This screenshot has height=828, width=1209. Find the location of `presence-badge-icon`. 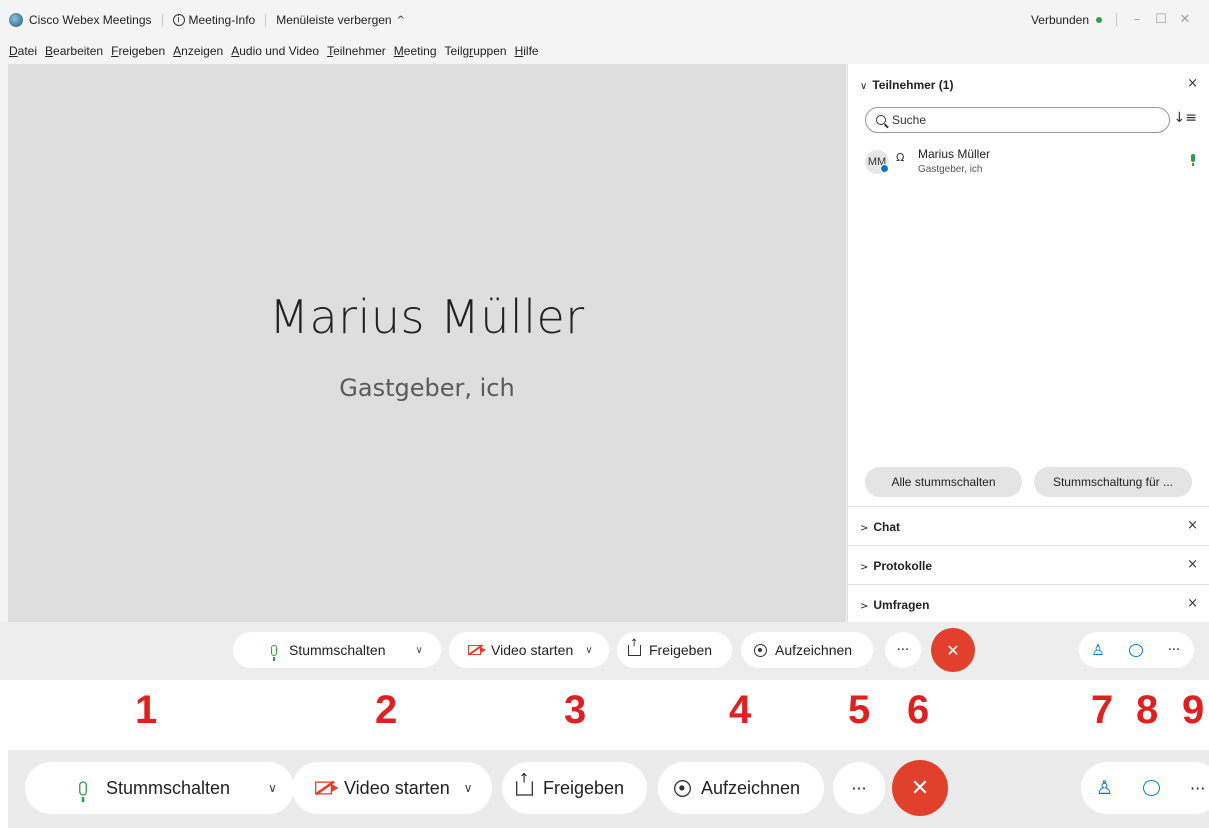

presence-badge-icon is located at coordinates (884, 168).